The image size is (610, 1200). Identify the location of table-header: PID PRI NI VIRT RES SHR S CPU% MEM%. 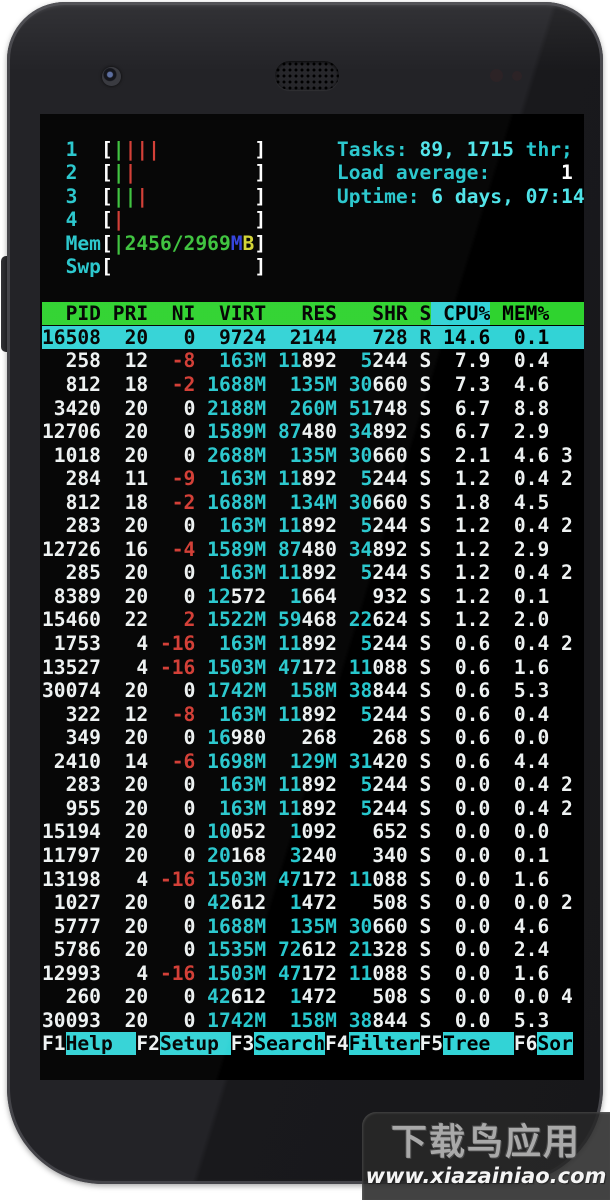
(313, 314).